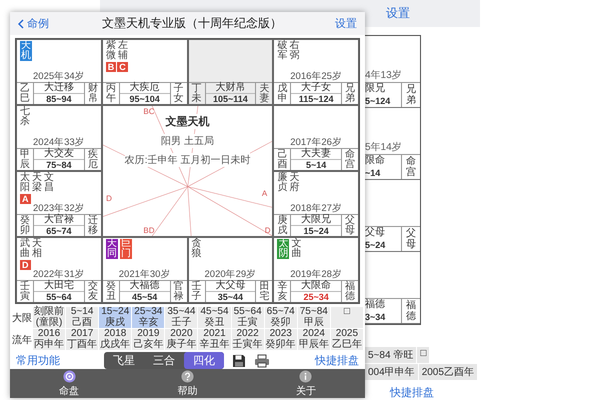  What do you see at coordinates (282, 160) in the screenshot?
I see `stem-branch-label: 己酉` at bounding box center [282, 160].